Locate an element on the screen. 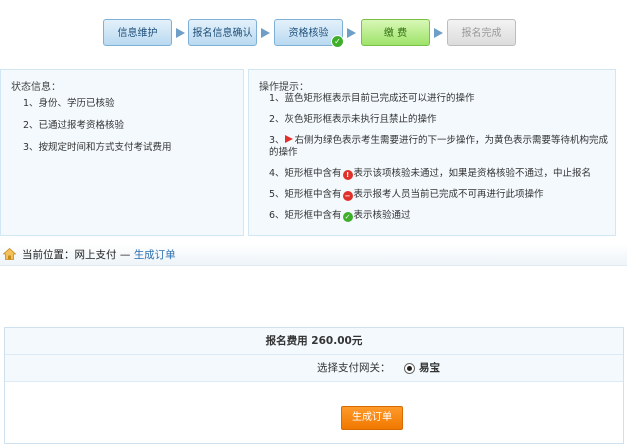  minus-icon: − is located at coordinates (347, 196).